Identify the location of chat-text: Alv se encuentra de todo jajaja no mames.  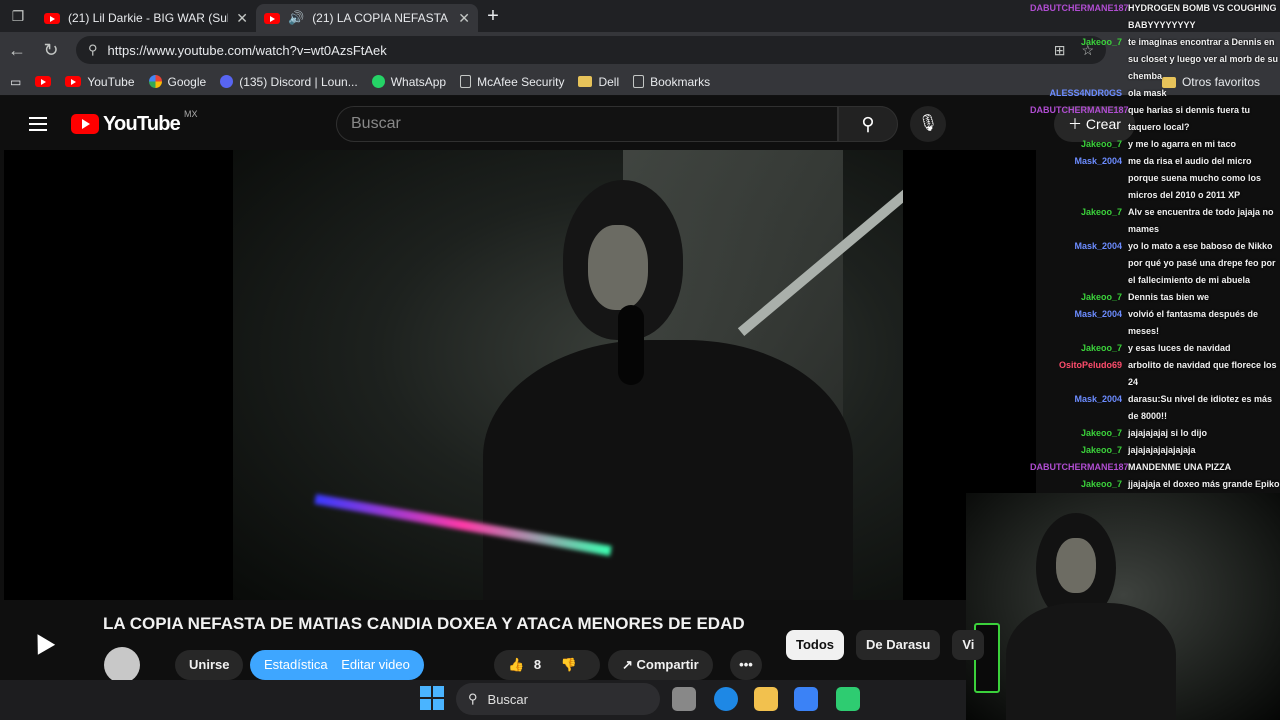
(1201, 220).